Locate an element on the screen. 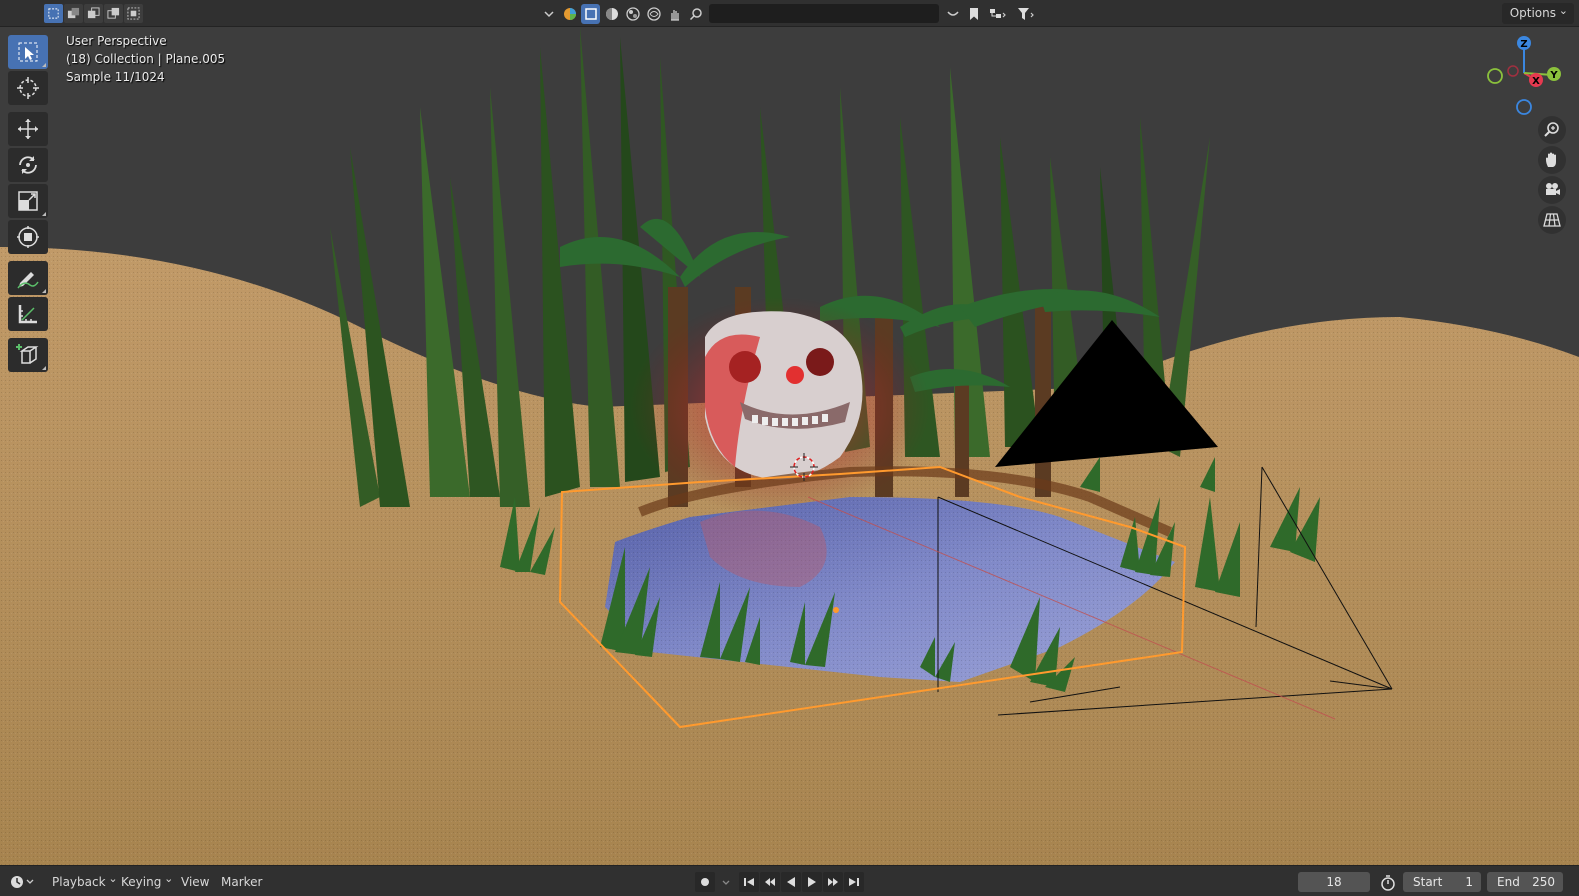 The image size is (1579, 896). transform-icon is located at coordinates (28, 237).